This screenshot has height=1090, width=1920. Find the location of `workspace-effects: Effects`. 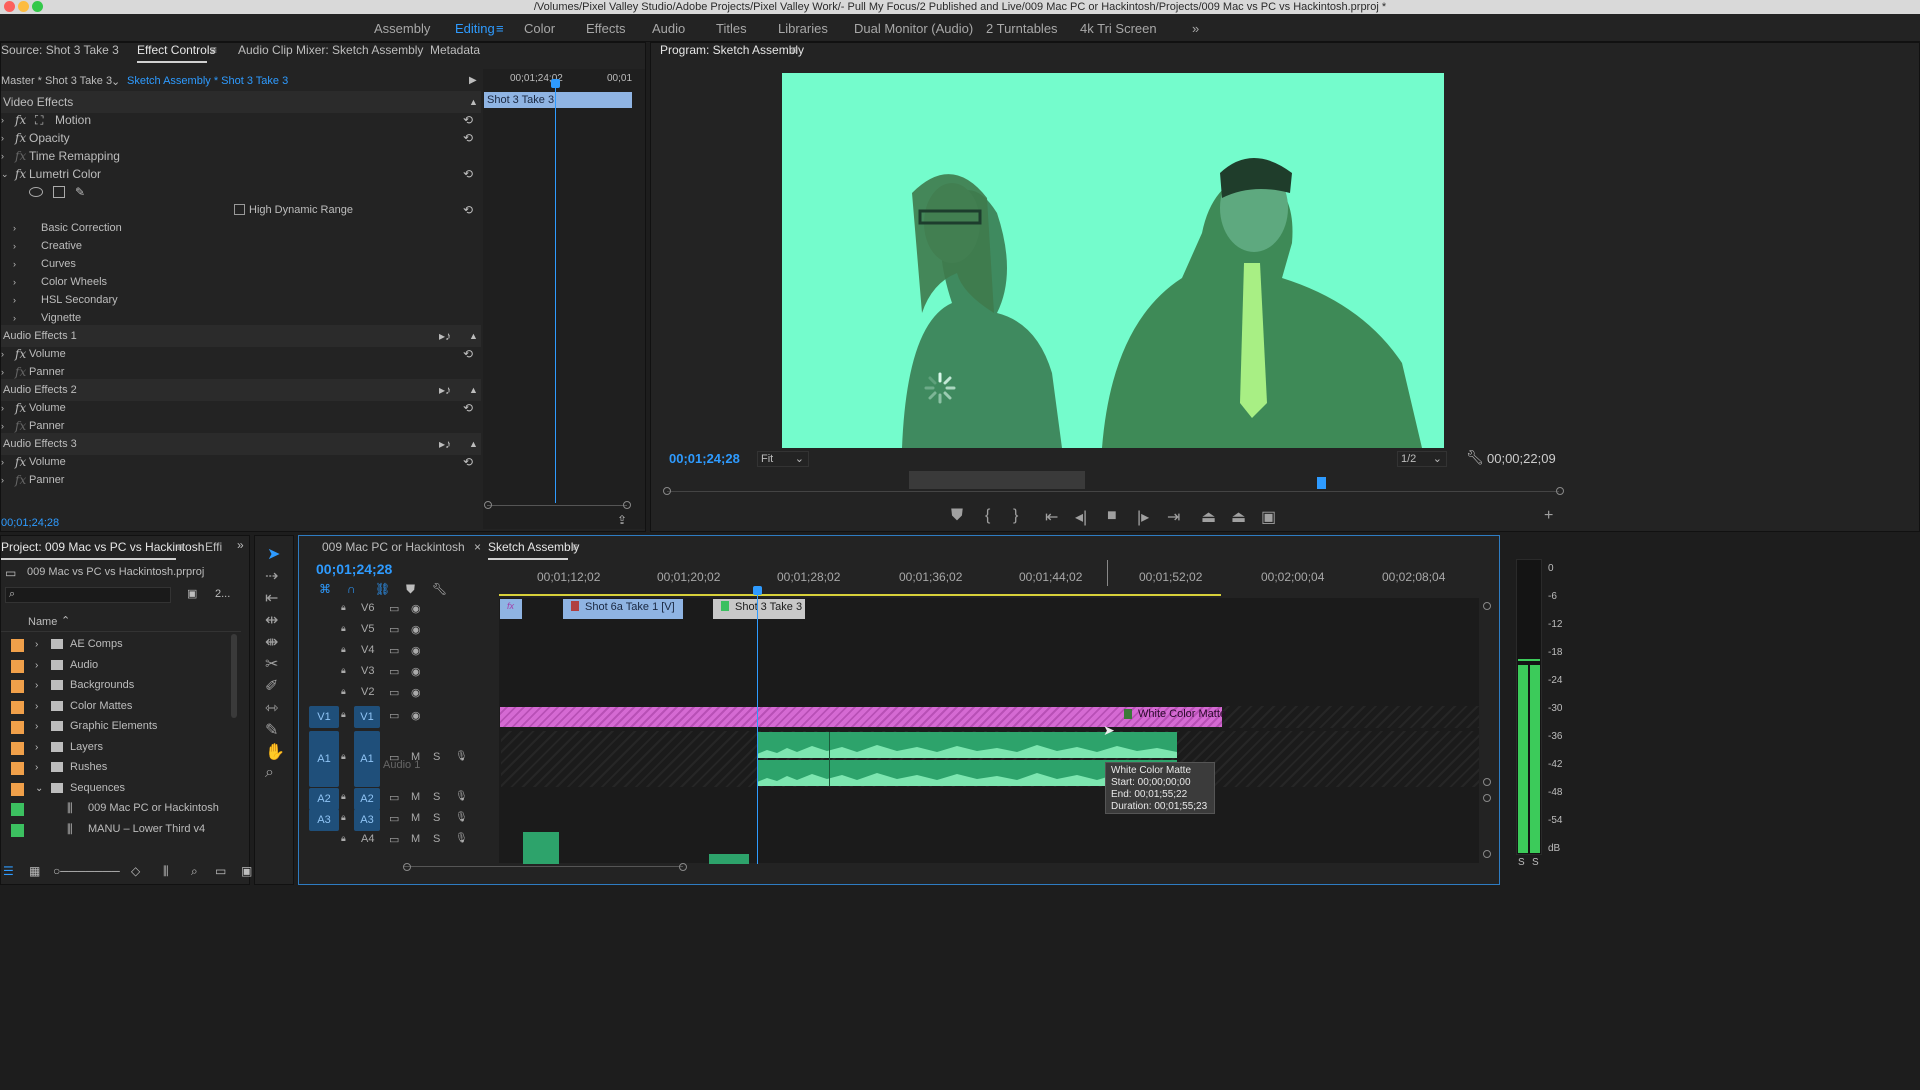

workspace-effects: Effects is located at coordinates (606, 28).